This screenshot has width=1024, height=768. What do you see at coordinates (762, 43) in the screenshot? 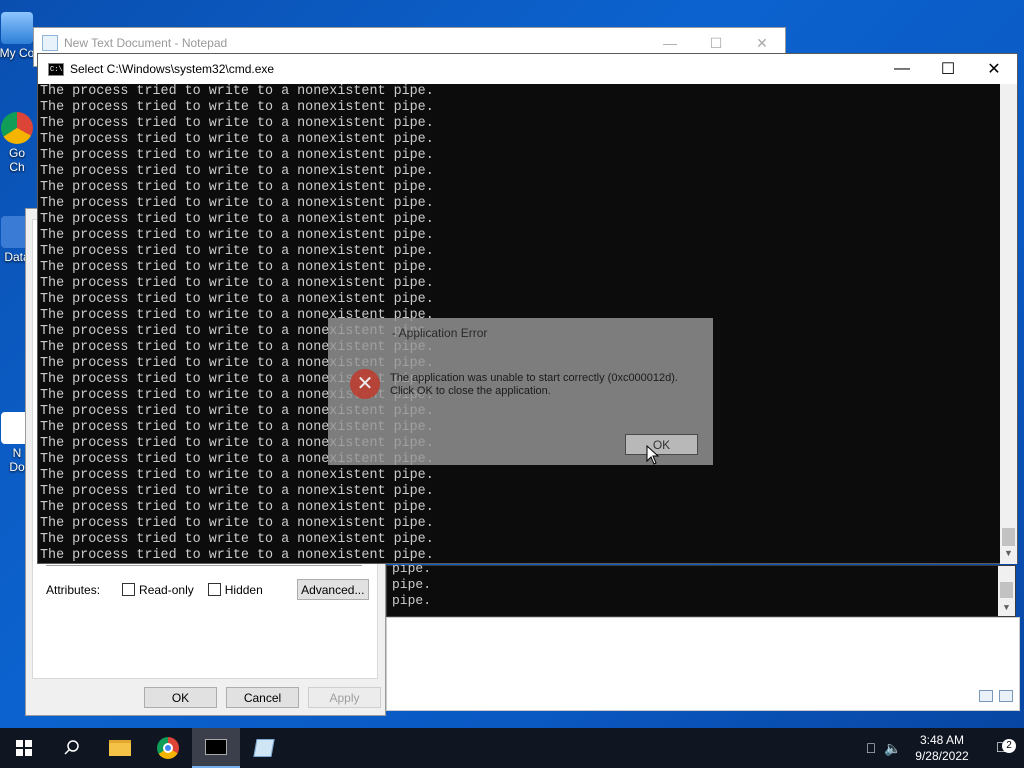
I see `notepad-close-button: ✕` at bounding box center [762, 43].